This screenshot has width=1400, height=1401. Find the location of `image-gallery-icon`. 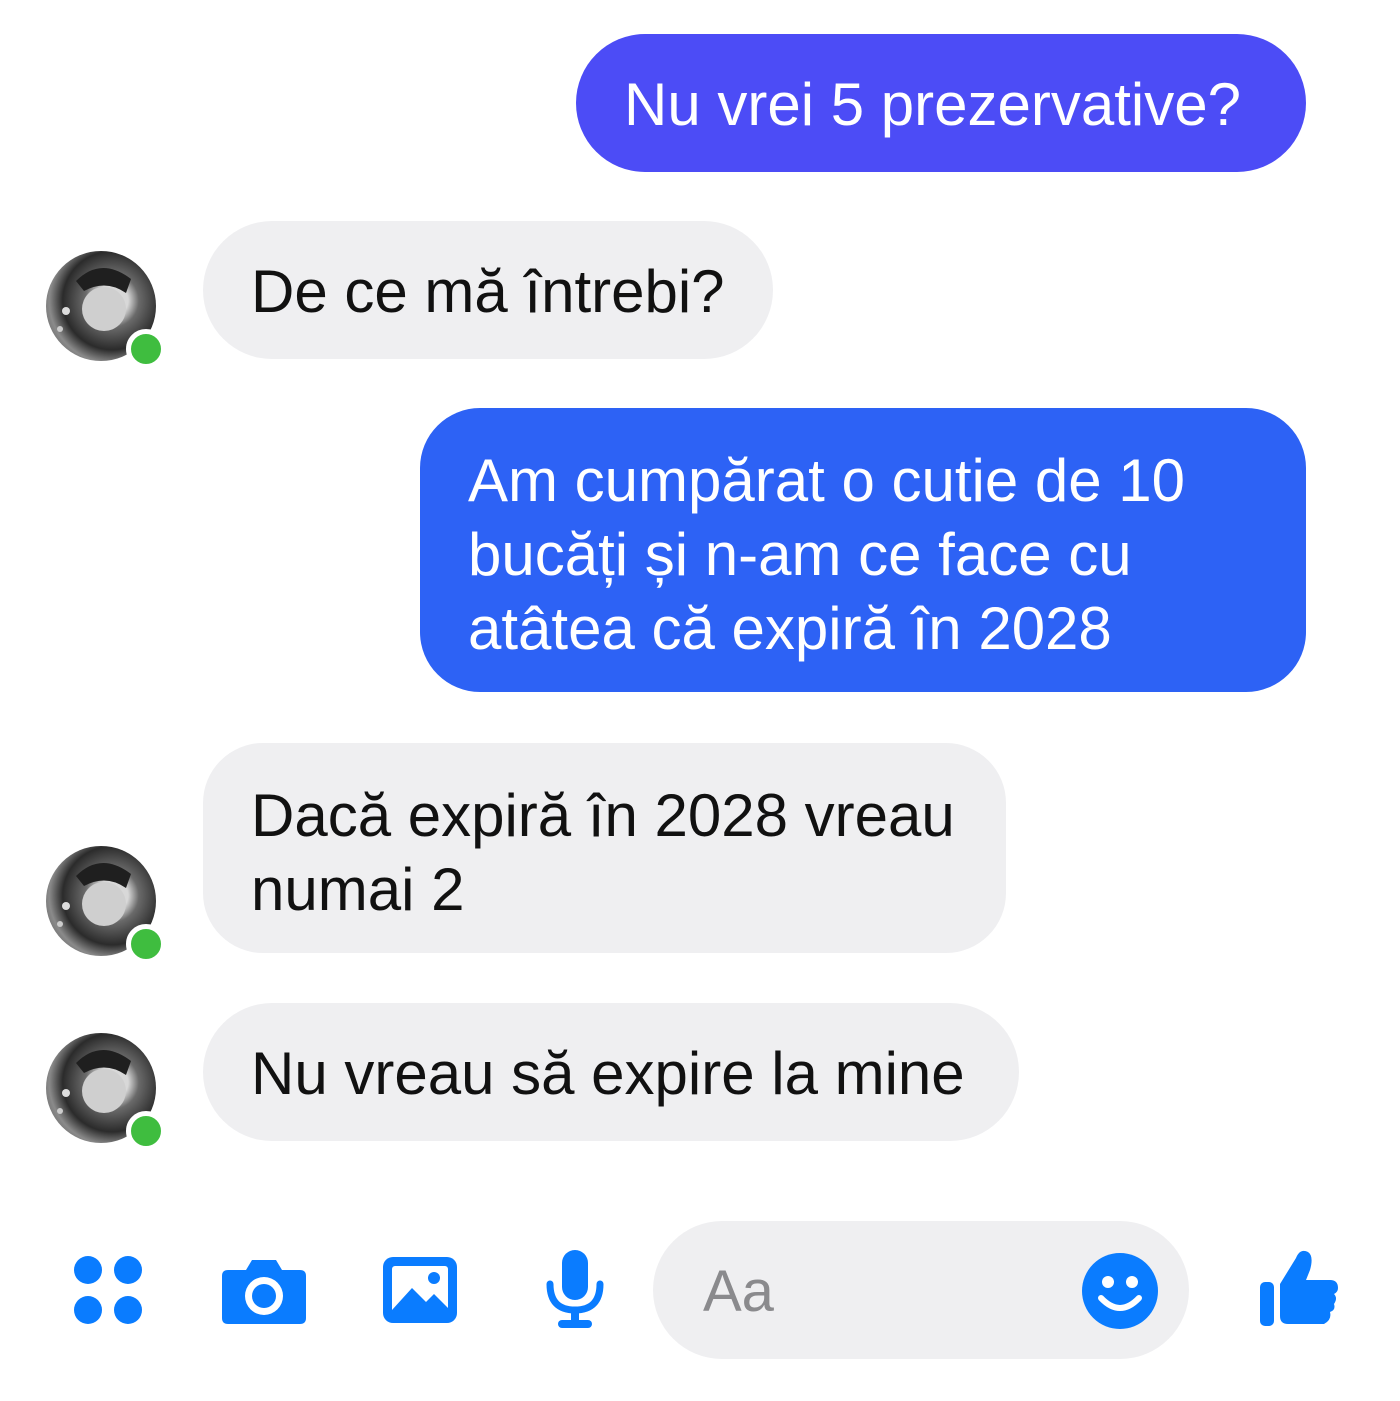

image-gallery-icon is located at coordinates (420, 1290).